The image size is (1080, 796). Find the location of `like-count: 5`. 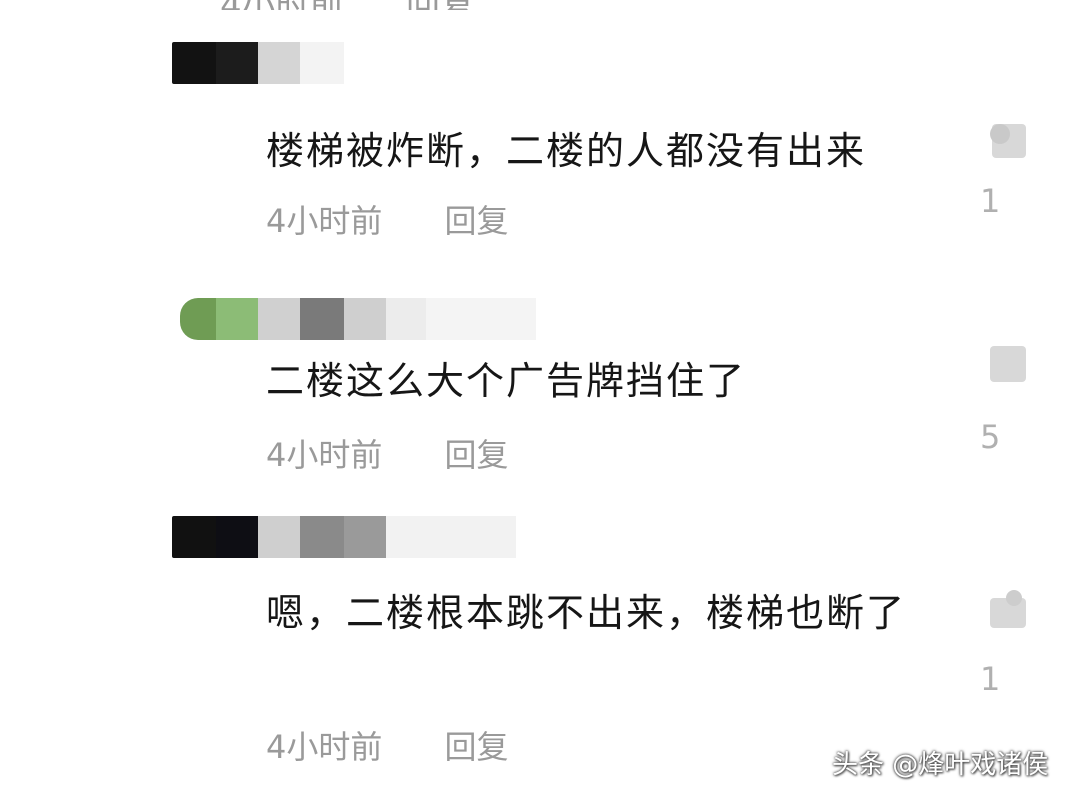

like-count: 5 is located at coordinates (990, 437).